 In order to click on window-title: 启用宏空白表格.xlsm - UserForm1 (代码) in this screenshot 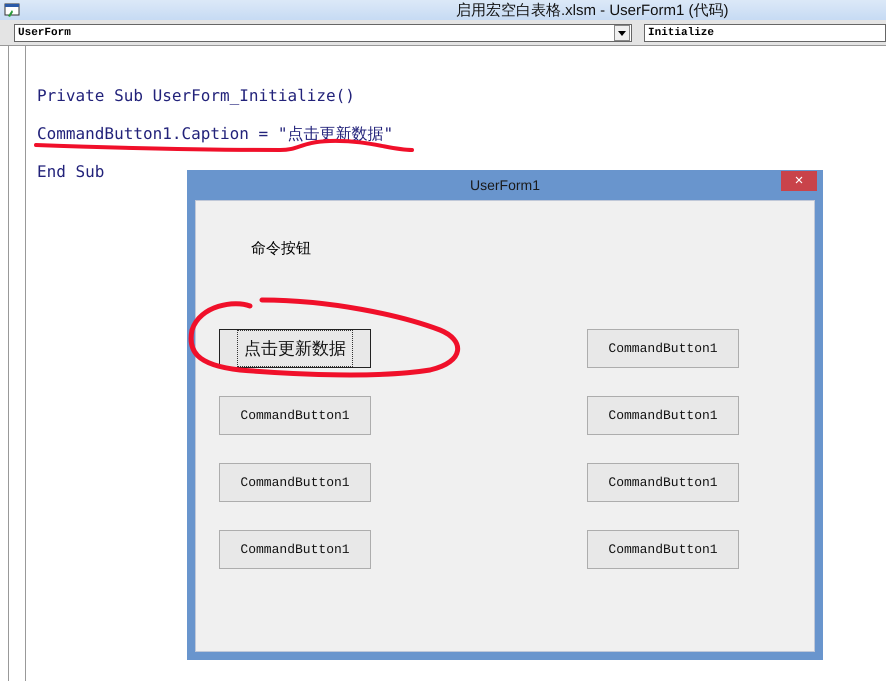, I will do `click(592, 10)`.